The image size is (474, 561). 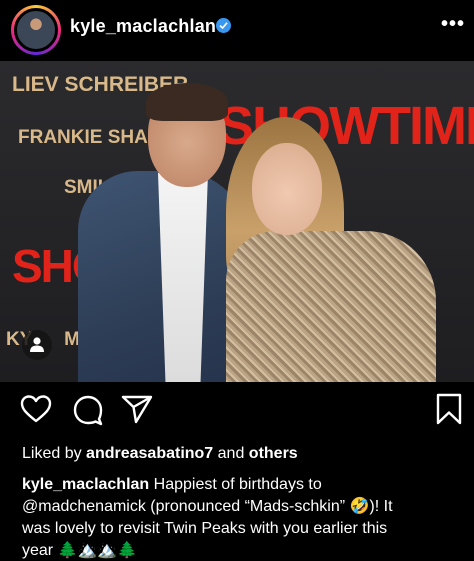 What do you see at coordinates (237, 412) in the screenshot?
I see `action-bar` at bounding box center [237, 412].